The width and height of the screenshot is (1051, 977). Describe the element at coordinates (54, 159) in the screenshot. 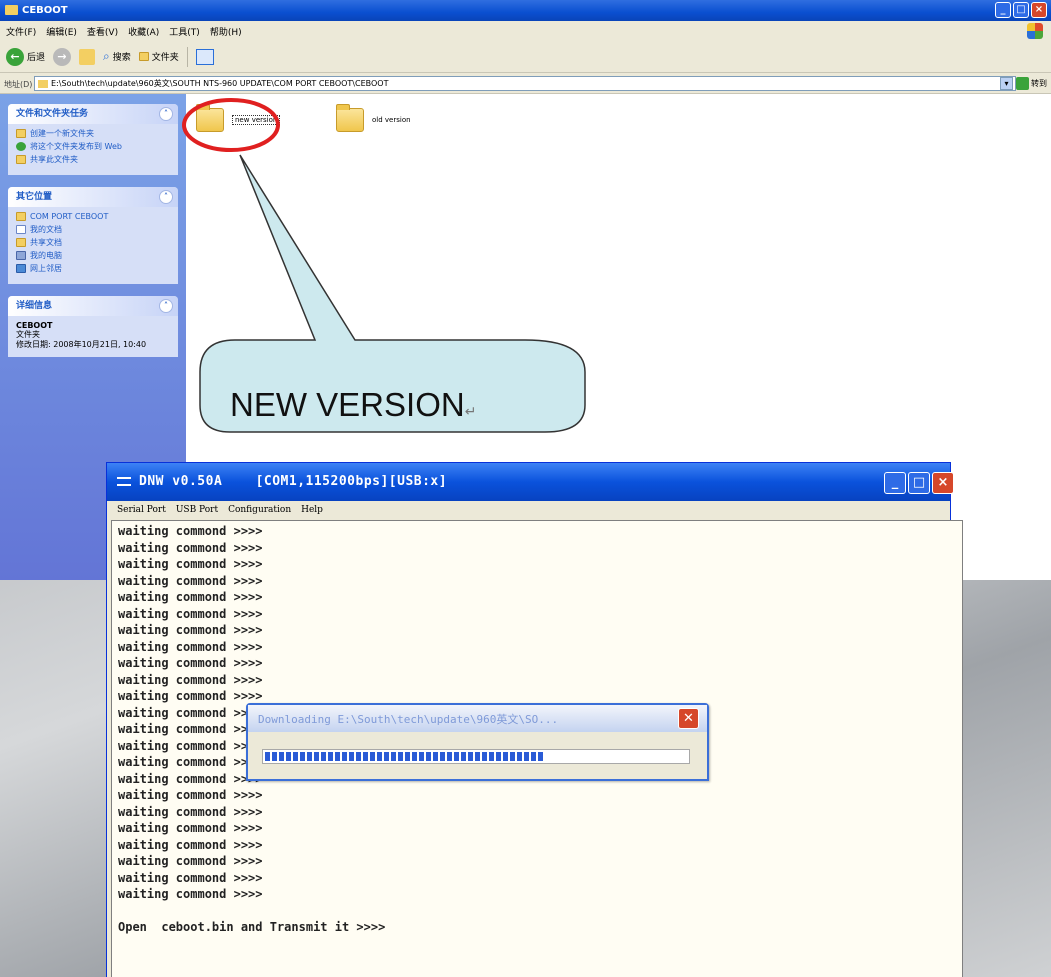

I see `task-label: 共享此文件夹` at that location.